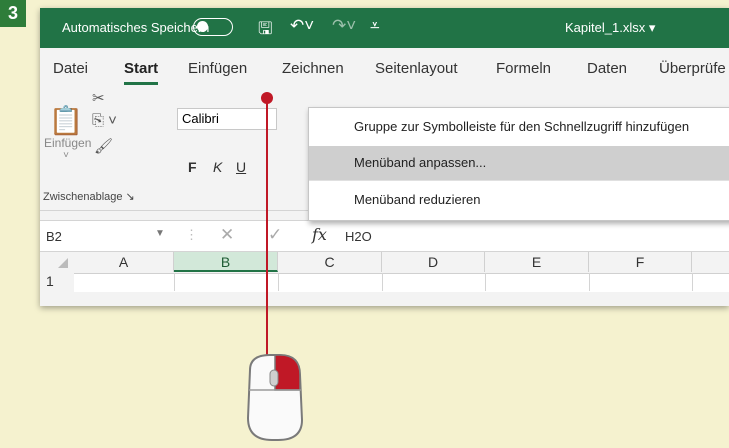  I want to click on column-header-b: B, so click(226, 262).